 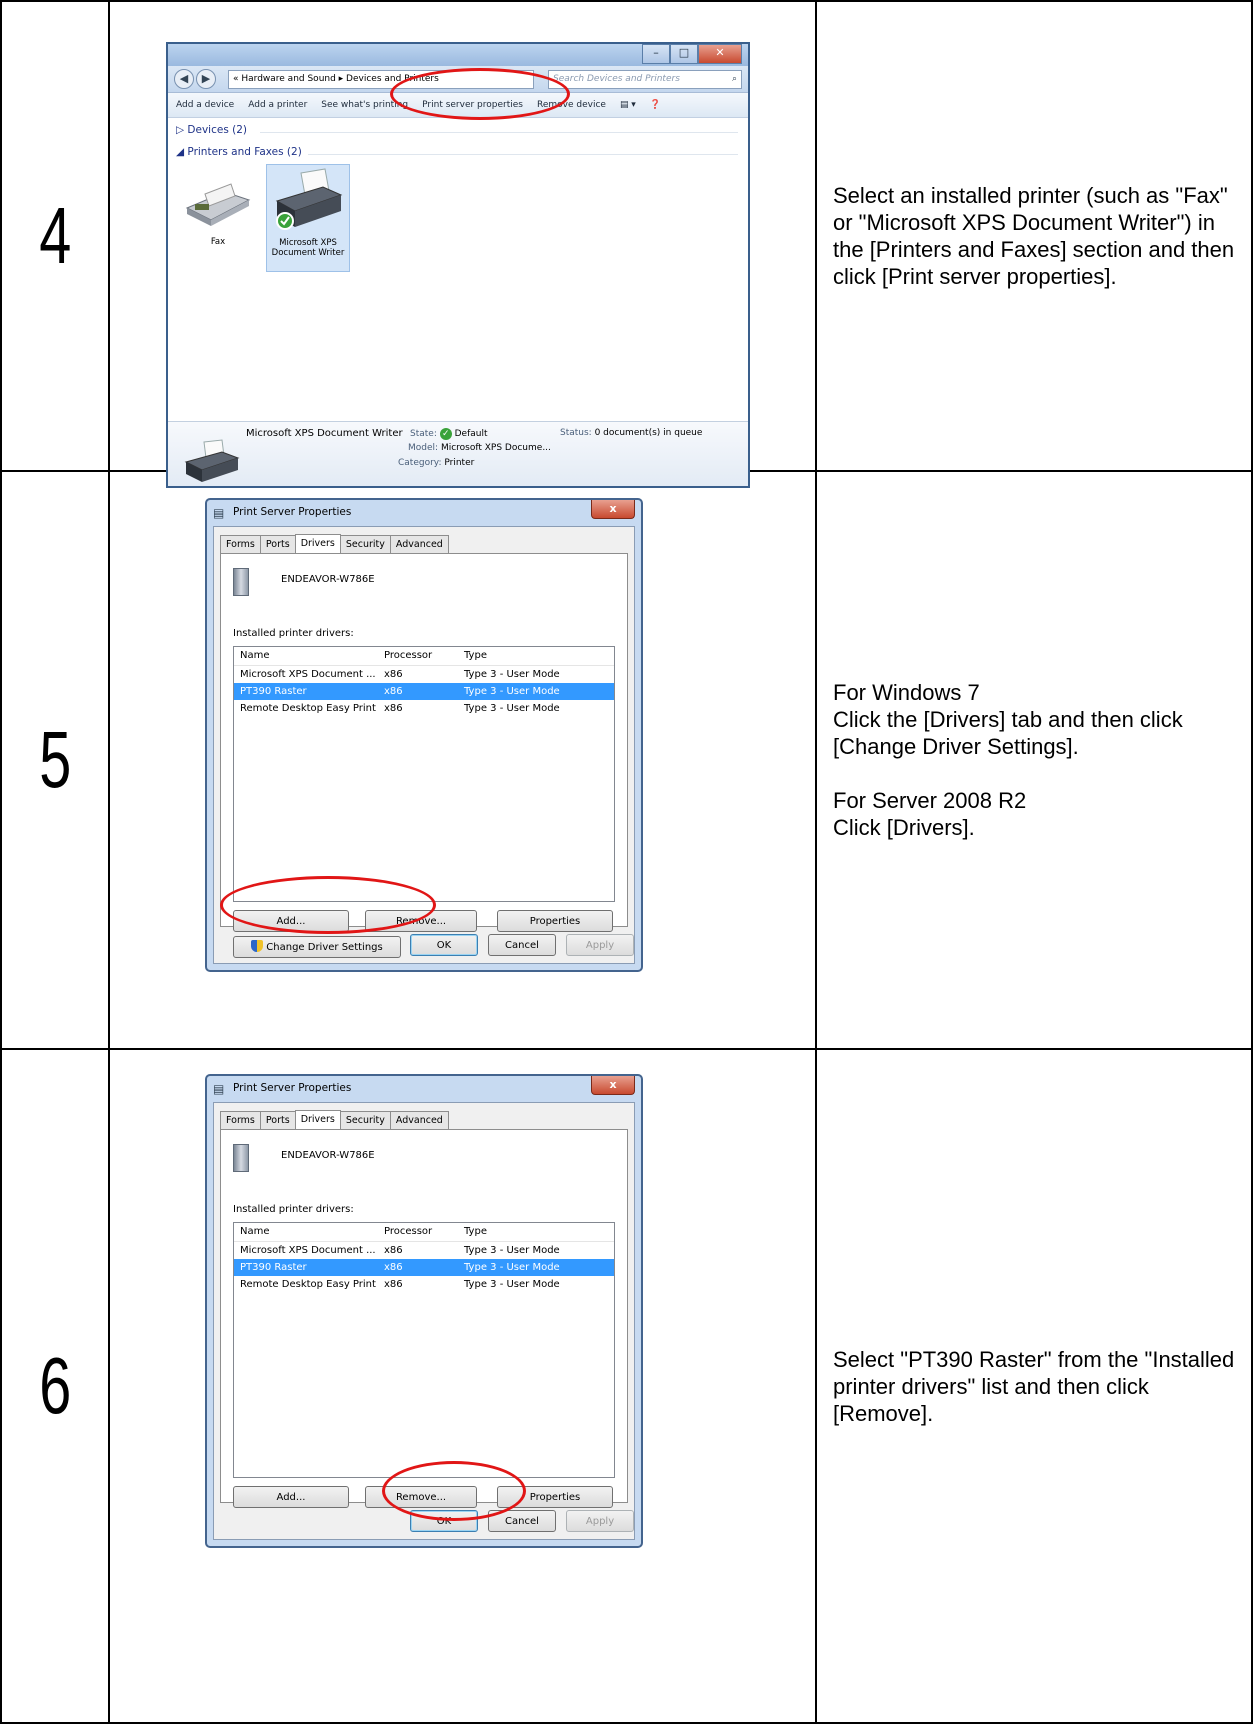 I want to click on fax-icon, so click(x=218, y=204).